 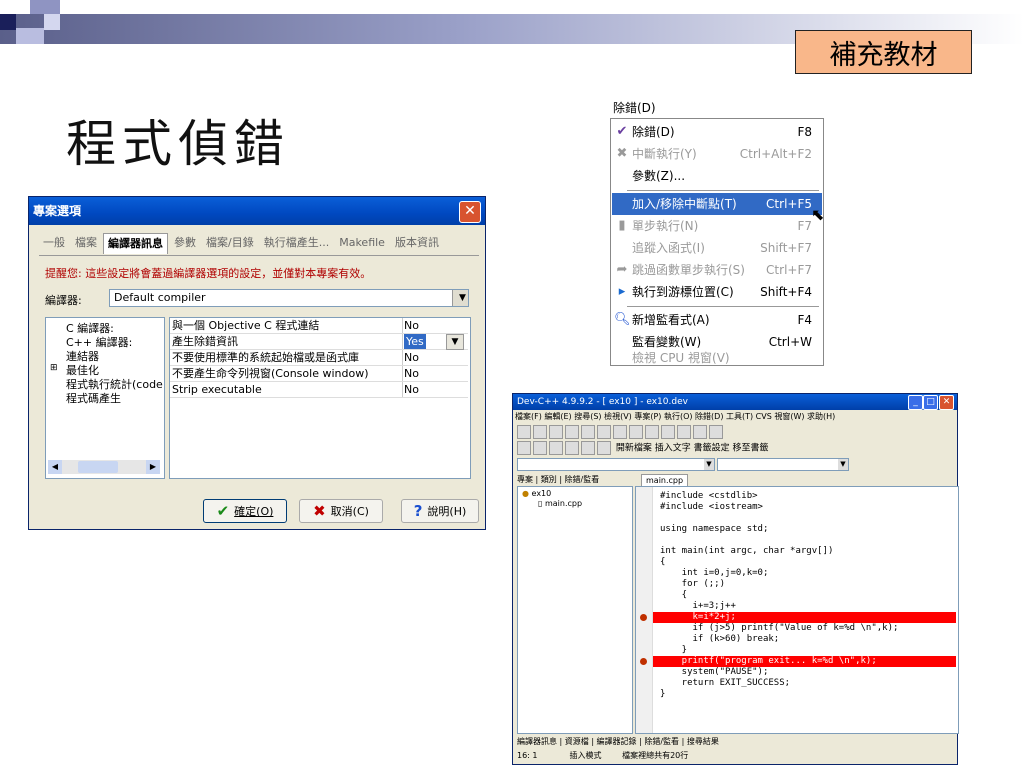 What do you see at coordinates (717, 154) in the screenshot?
I see `menu-item-stop: ✖ 中斷執行(Y) Ctrl+Alt+F2` at bounding box center [717, 154].